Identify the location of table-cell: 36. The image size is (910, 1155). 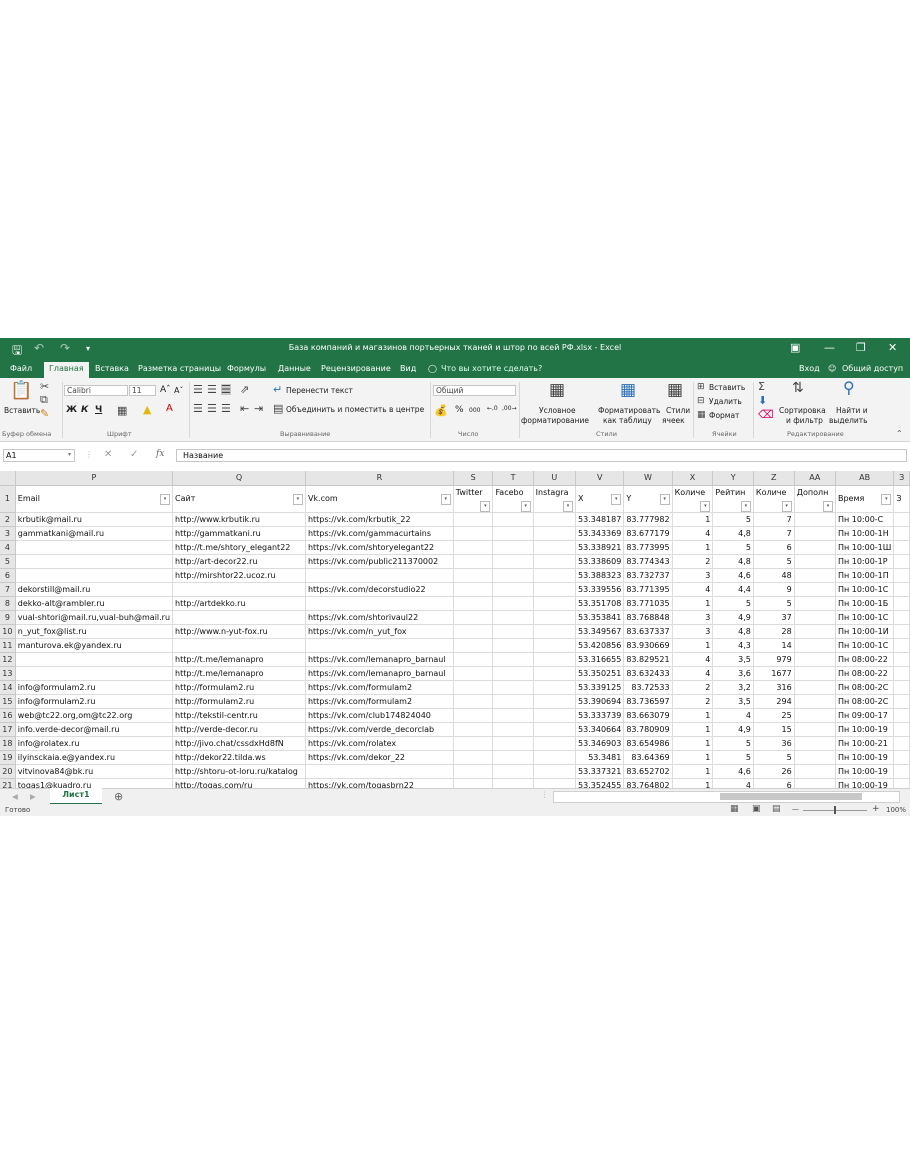
(774, 743).